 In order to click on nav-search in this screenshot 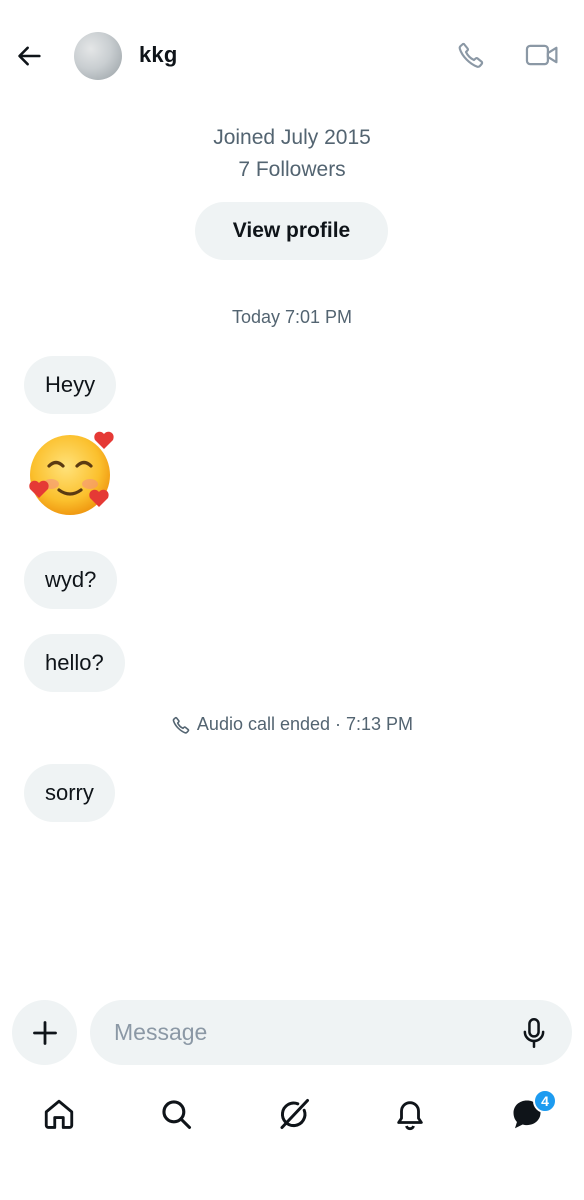, I will do `click(176, 1114)`.